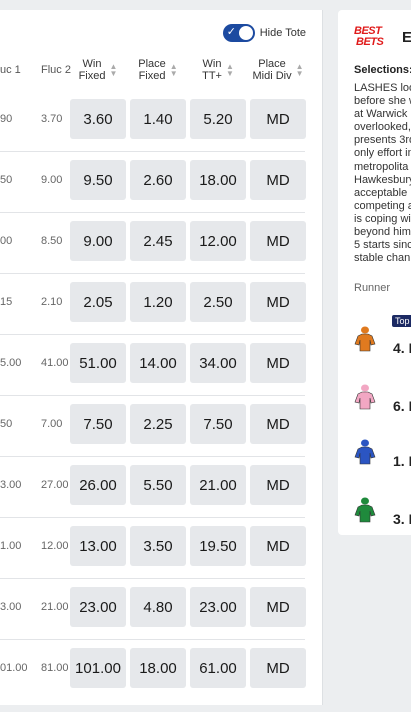 The height and width of the screenshot is (712, 411). I want to click on fluc2-value: 2.10, so click(52, 302).